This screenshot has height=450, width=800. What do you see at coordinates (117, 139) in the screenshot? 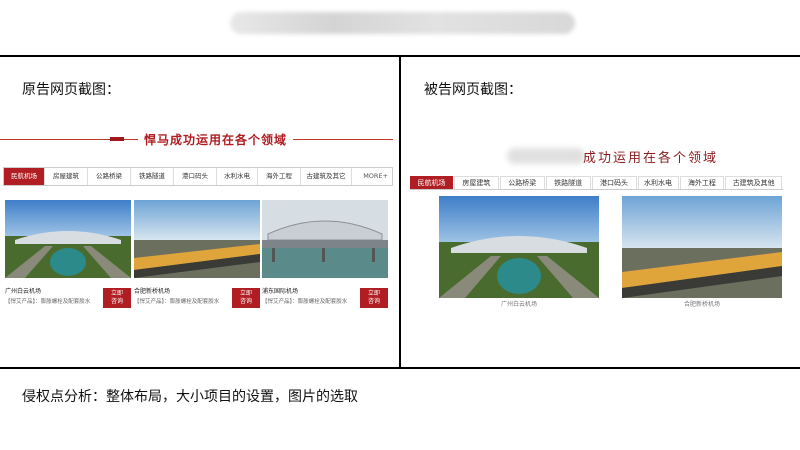
I see `heading-dash-left` at bounding box center [117, 139].